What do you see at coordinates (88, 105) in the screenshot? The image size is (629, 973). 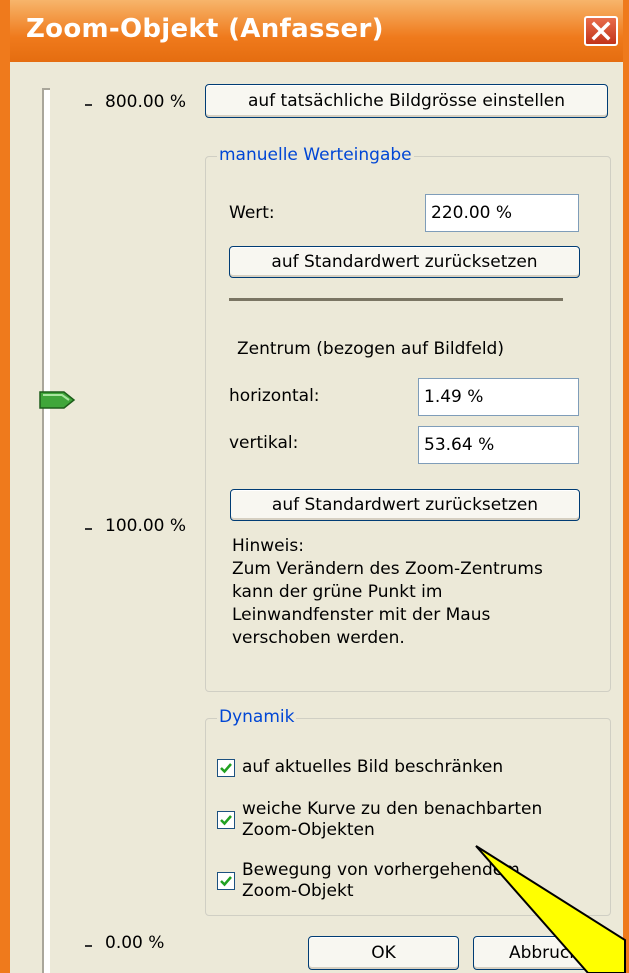 I see `tick-max` at bounding box center [88, 105].